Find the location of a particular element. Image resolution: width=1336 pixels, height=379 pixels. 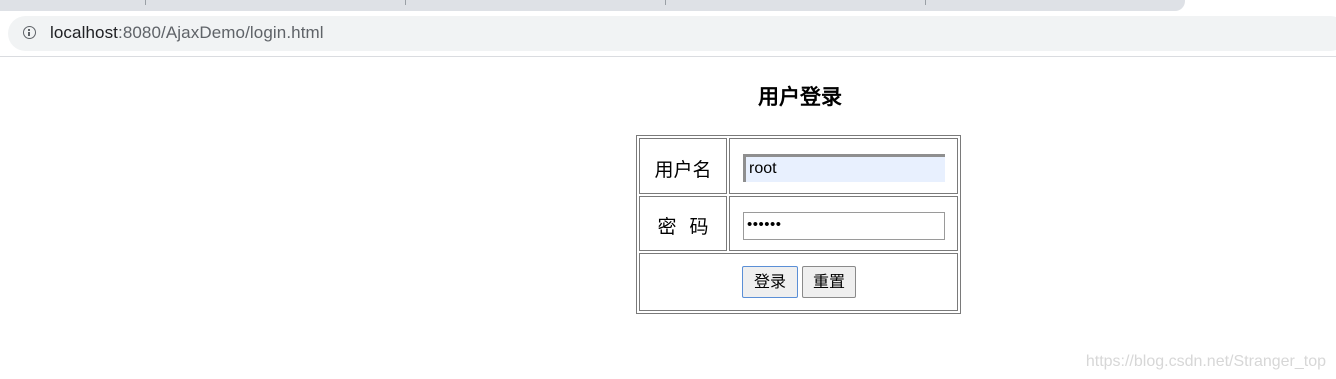

info-icon is located at coordinates (29, 32).